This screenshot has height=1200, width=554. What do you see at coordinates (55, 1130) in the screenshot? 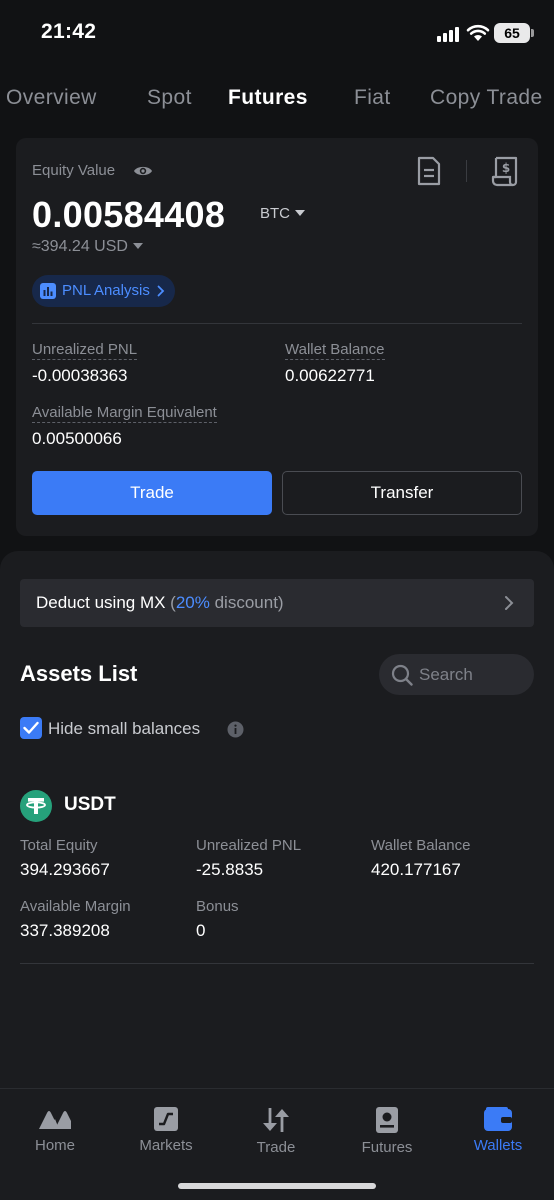
I see `nav-home: Home` at bounding box center [55, 1130].